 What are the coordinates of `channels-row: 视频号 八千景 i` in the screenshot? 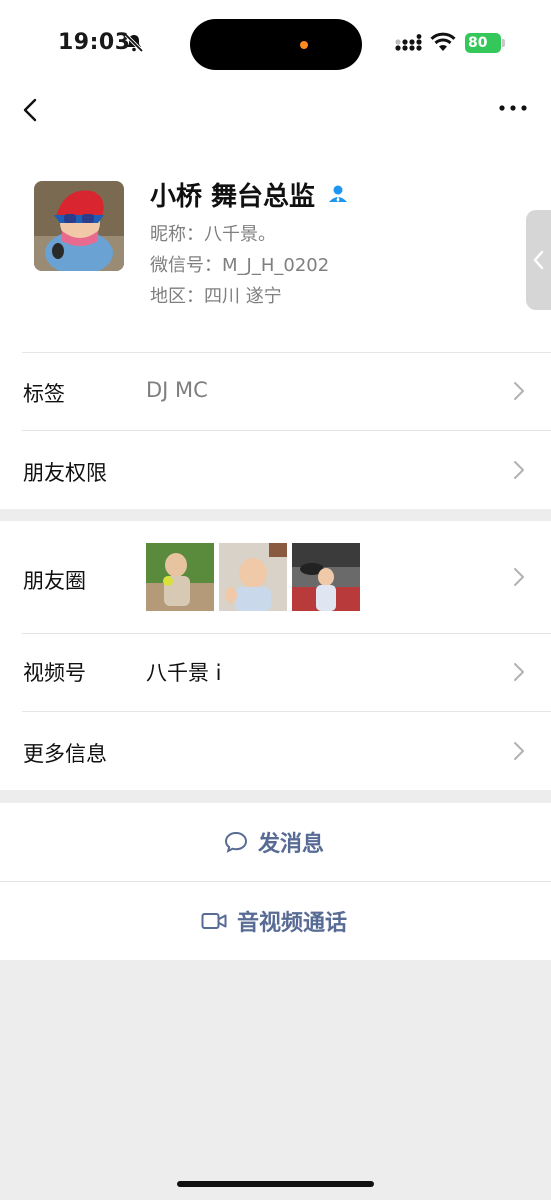 It's located at (275, 672).